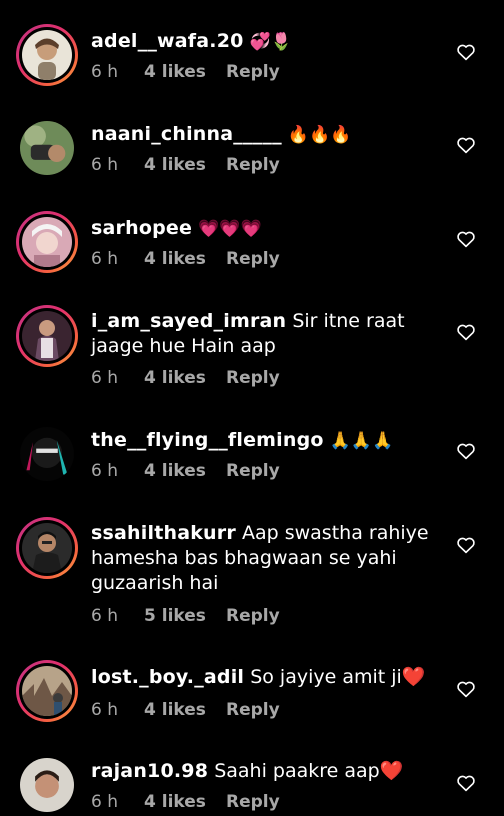 The width and height of the screenshot is (504, 816). I want to click on comment-text: rajan10.98 Saahi paakre aap❤️, so click(271, 771).